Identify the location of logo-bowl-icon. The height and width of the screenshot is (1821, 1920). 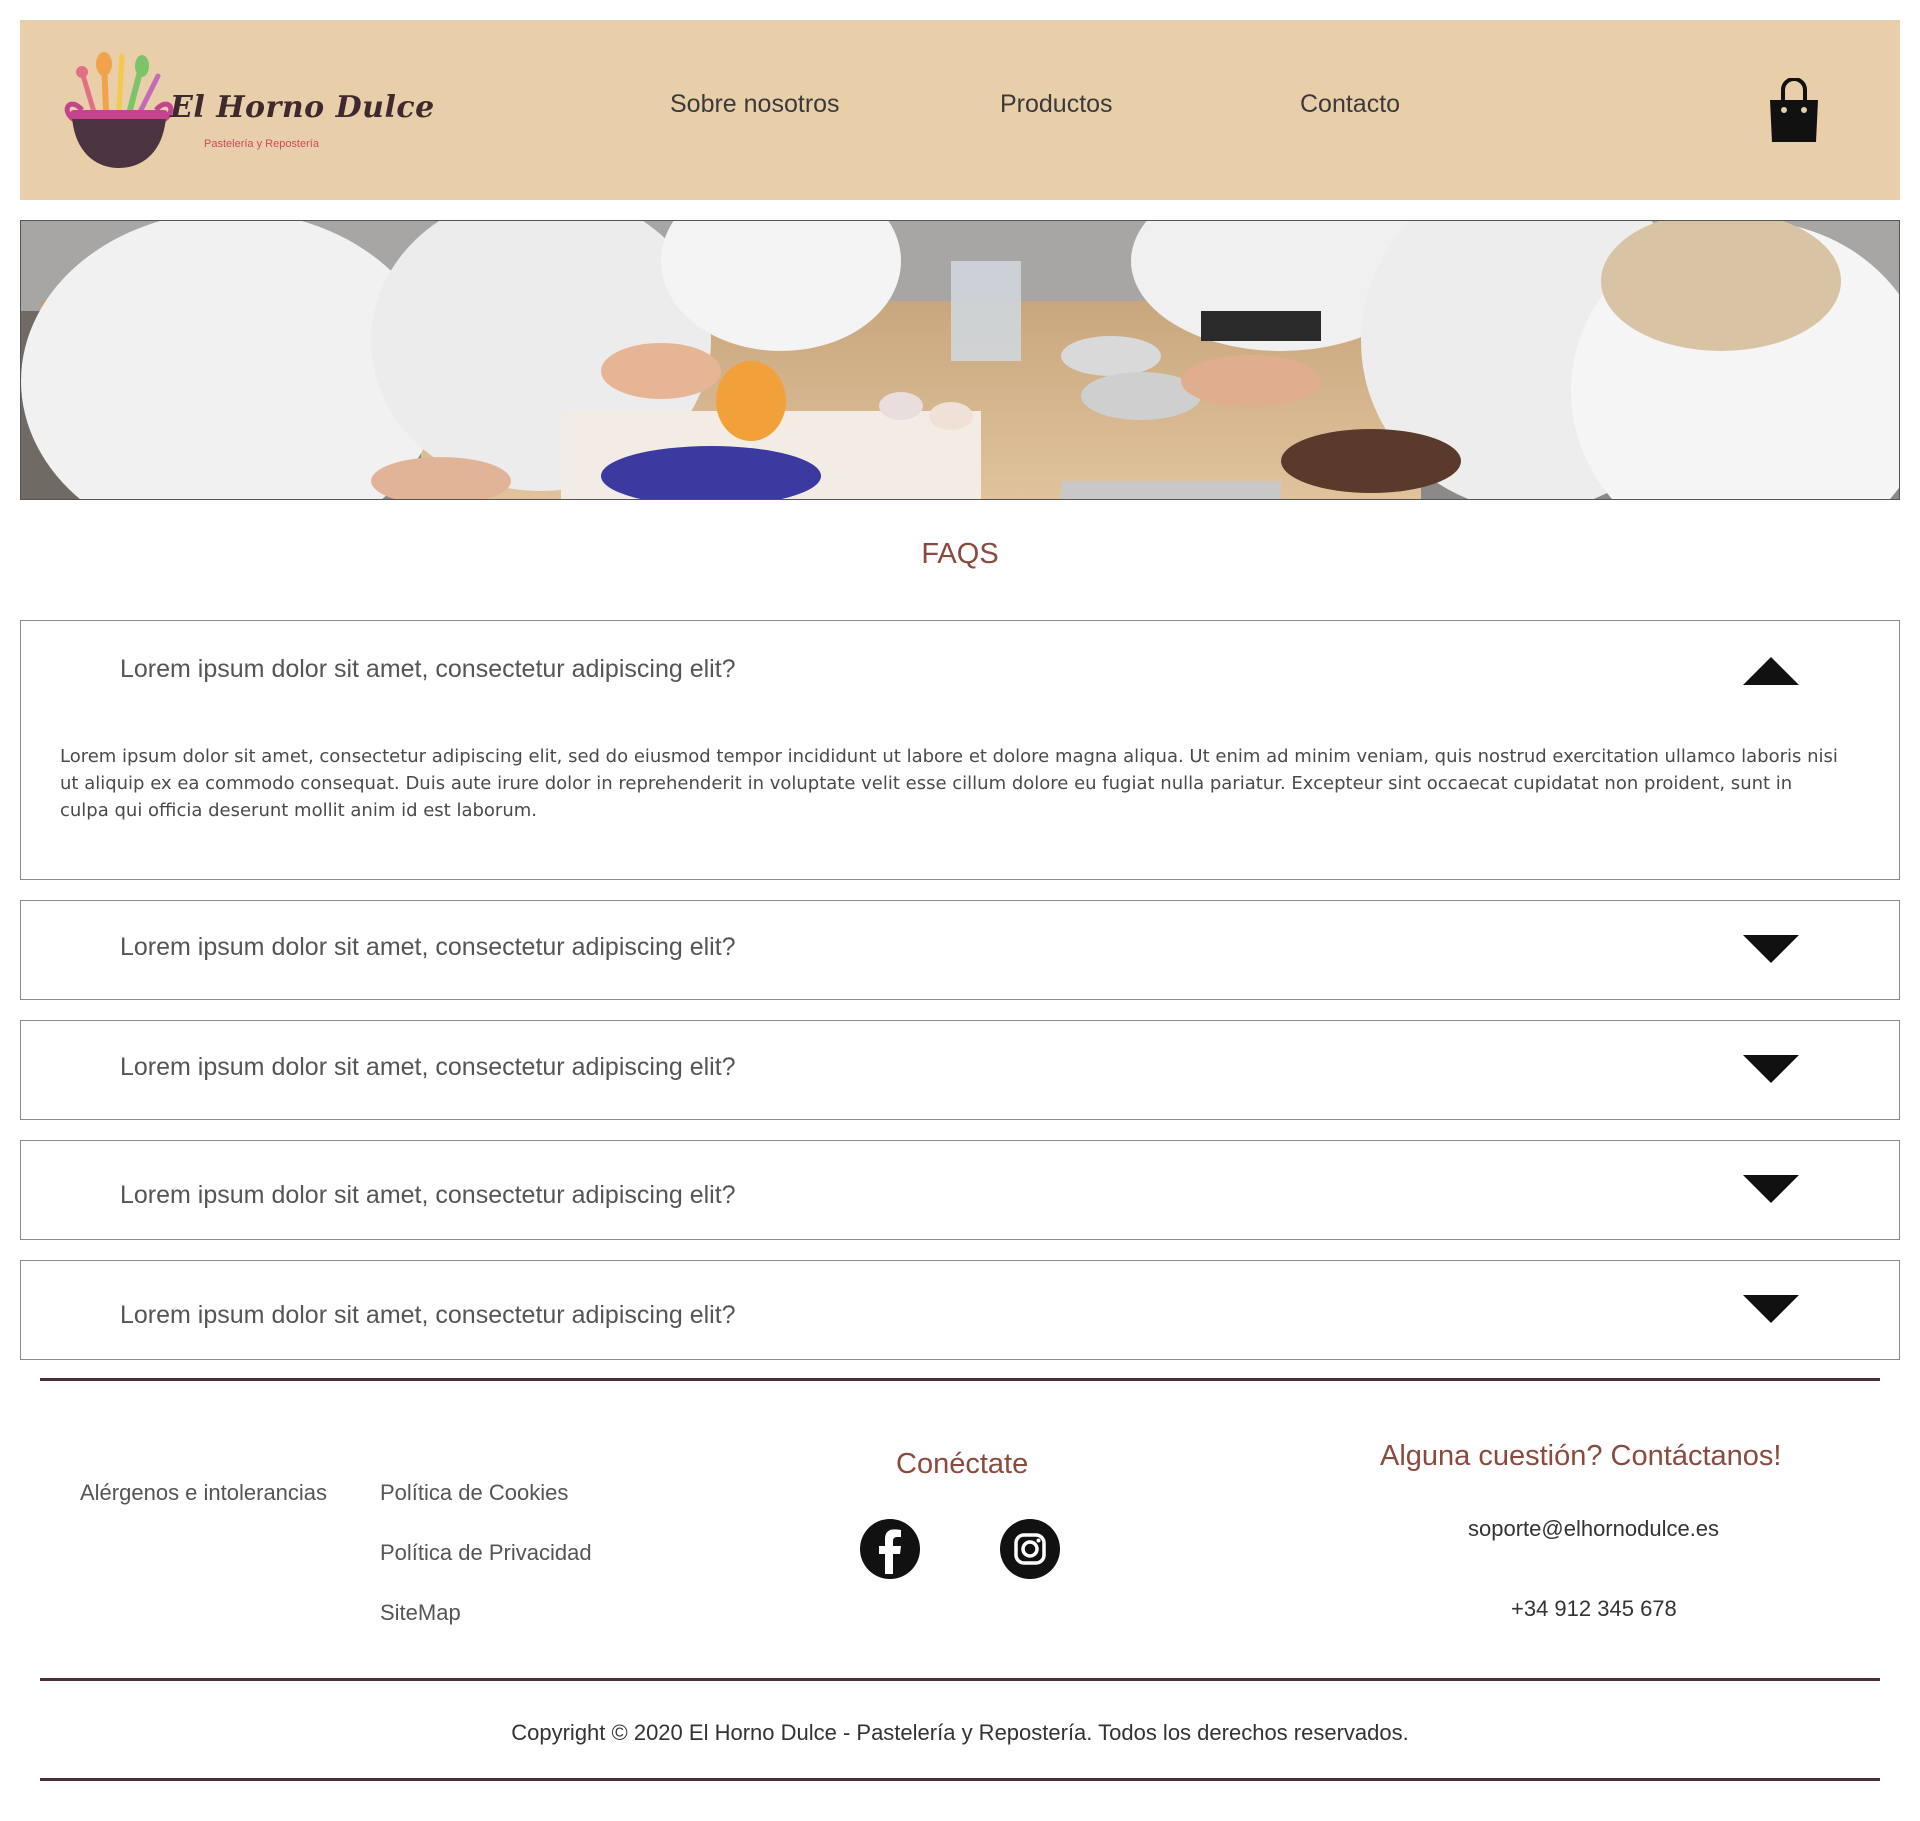
(119, 110).